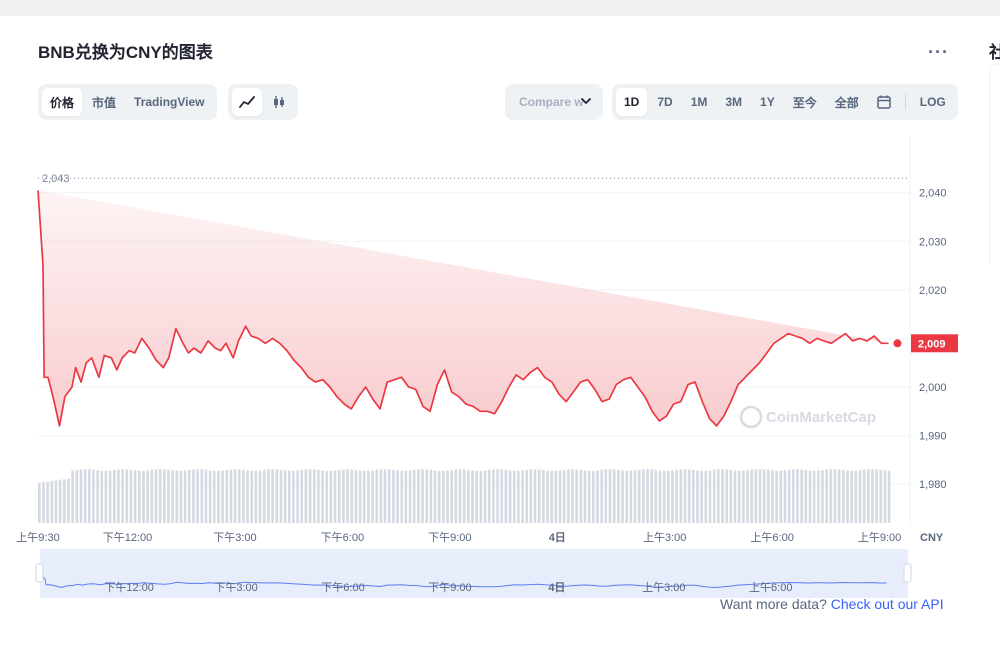  What do you see at coordinates (129, 587) in the screenshot?
I see `navigator-tick-label: 下午12:00` at bounding box center [129, 587].